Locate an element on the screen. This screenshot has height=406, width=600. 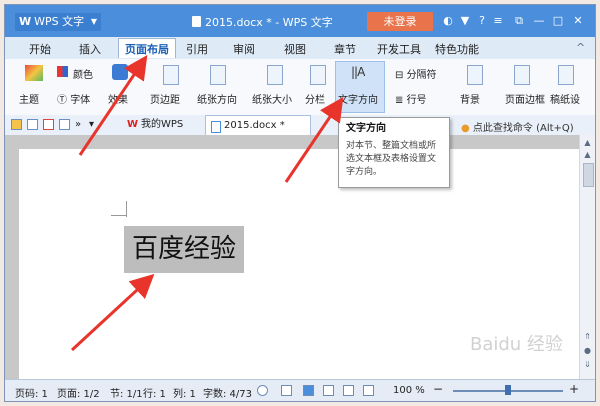
tab-view: 视图 is located at coordinates (295, 49).